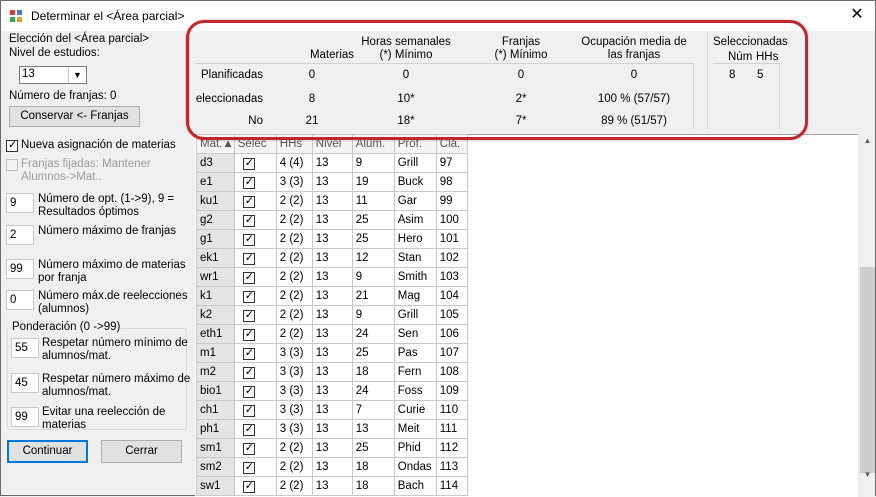 The width and height of the screenshot is (876, 497). I want to click on table-row: sm2 2 (2)1318Ondas113, so click(332, 467).